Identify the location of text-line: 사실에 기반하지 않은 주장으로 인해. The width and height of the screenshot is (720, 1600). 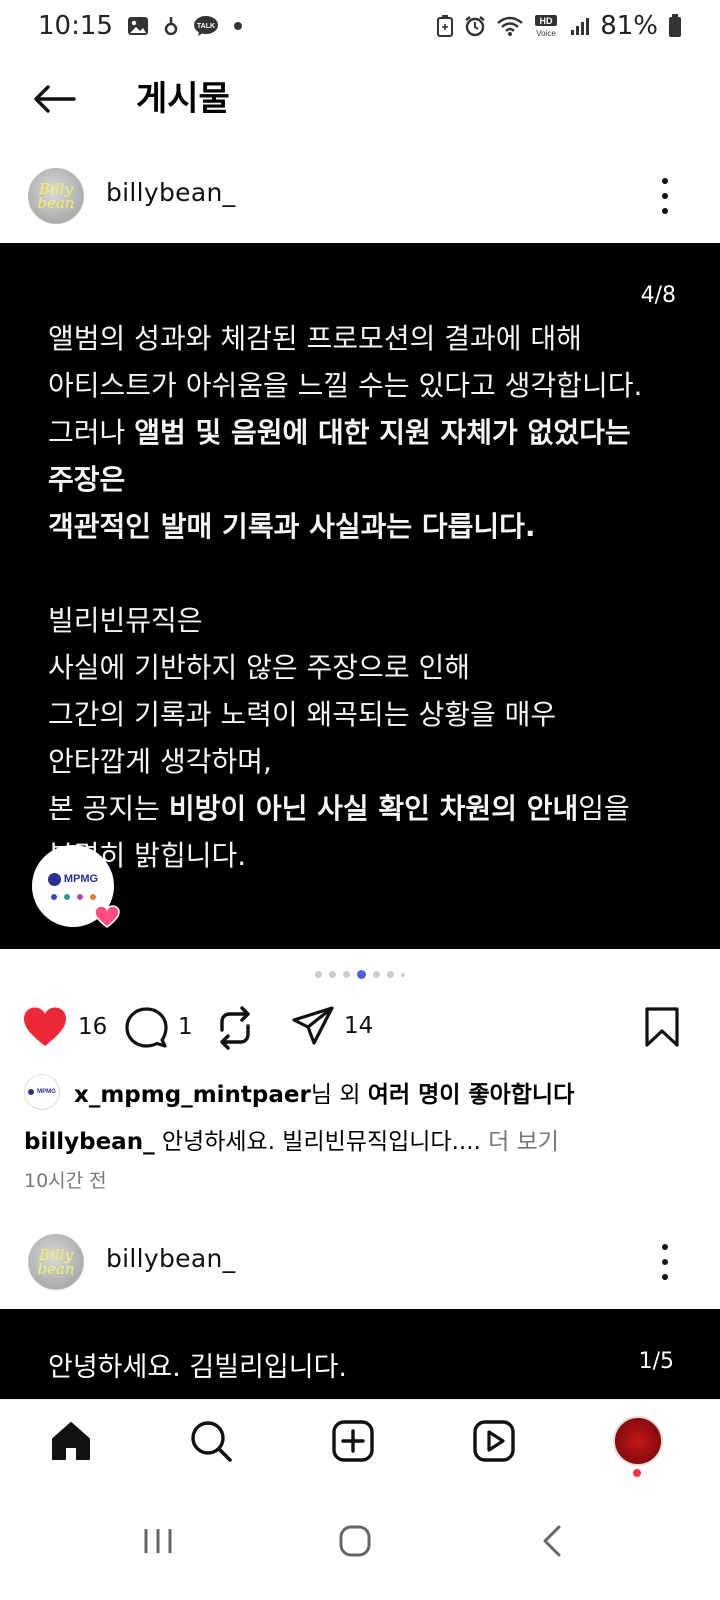
(259, 667).